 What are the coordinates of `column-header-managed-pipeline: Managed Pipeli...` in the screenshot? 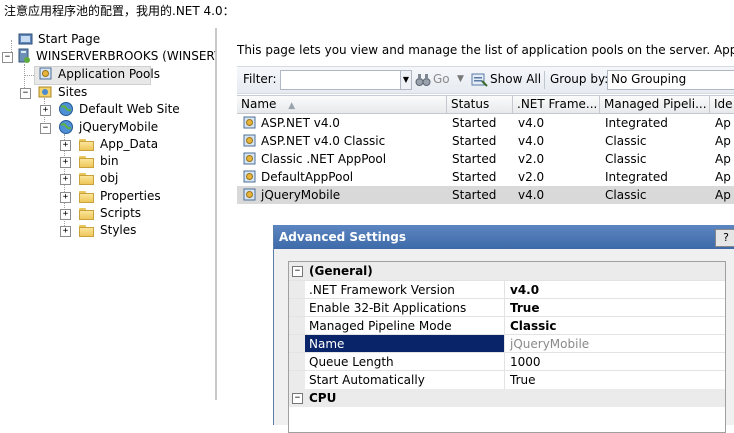 It's located at (655, 104).